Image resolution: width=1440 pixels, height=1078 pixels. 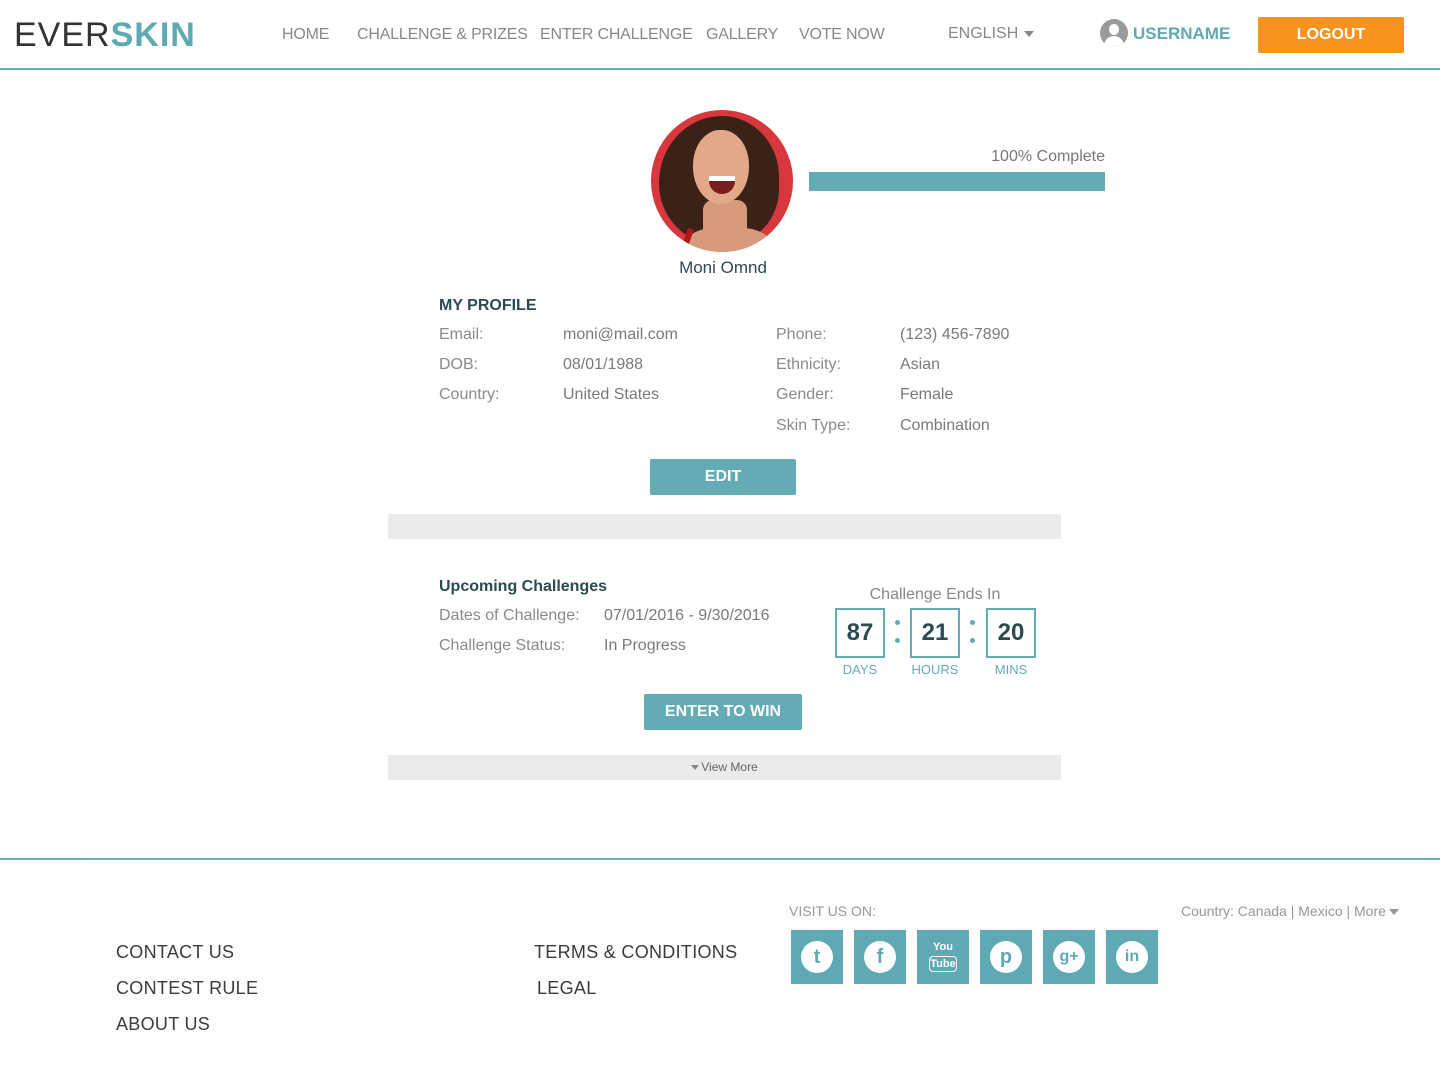 What do you see at coordinates (724, 526) in the screenshot?
I see `section-divider` at bounding box center [724, 526].